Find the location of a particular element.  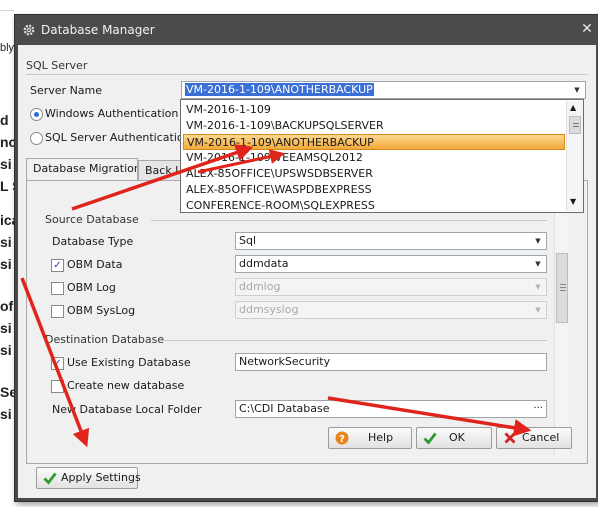

ok-label: OK is located at coordinates (457, 437).